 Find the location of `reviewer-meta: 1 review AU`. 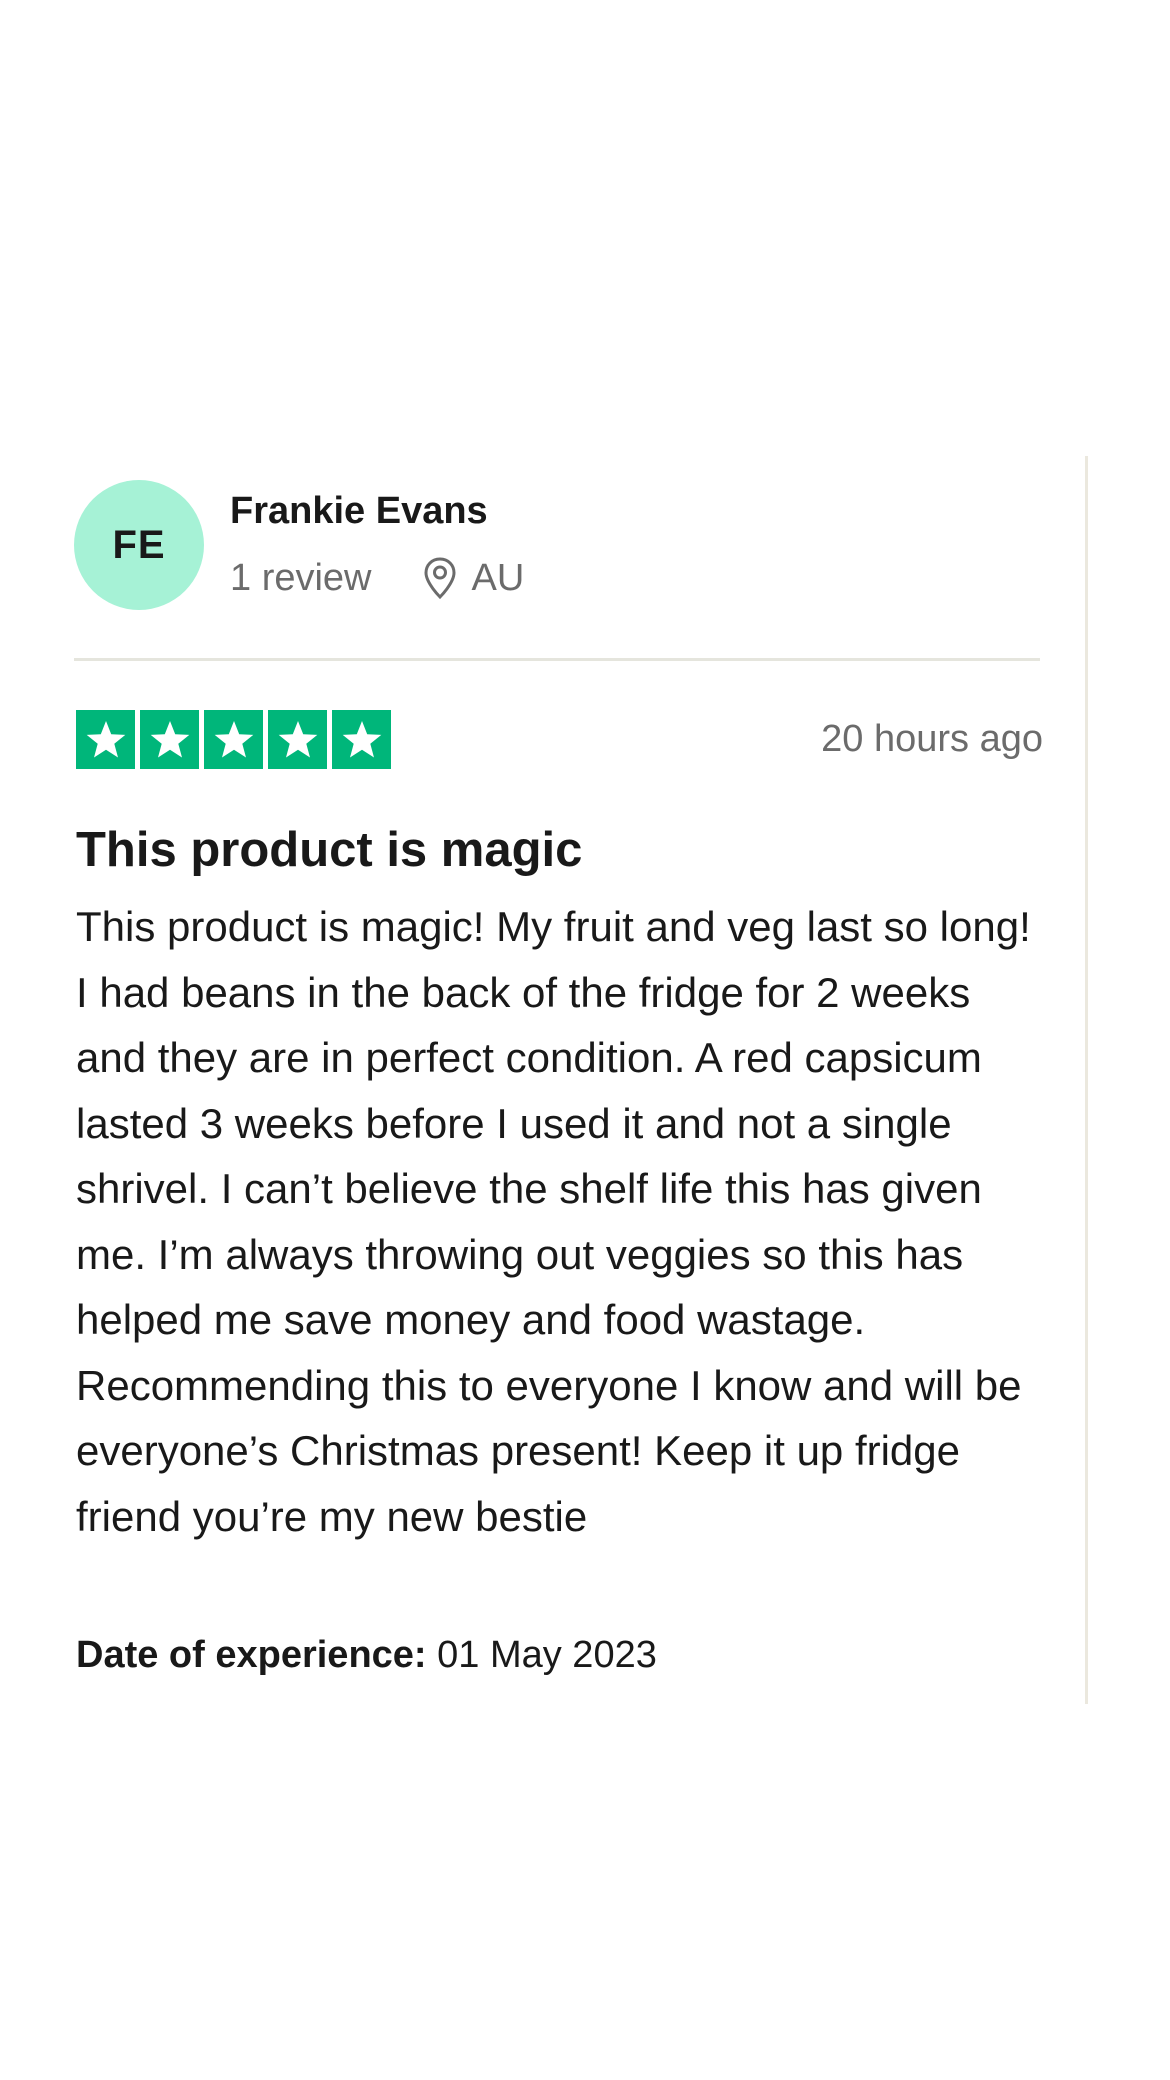

reviewer-meta: 1 review AU is located at coordinates (377, 578).